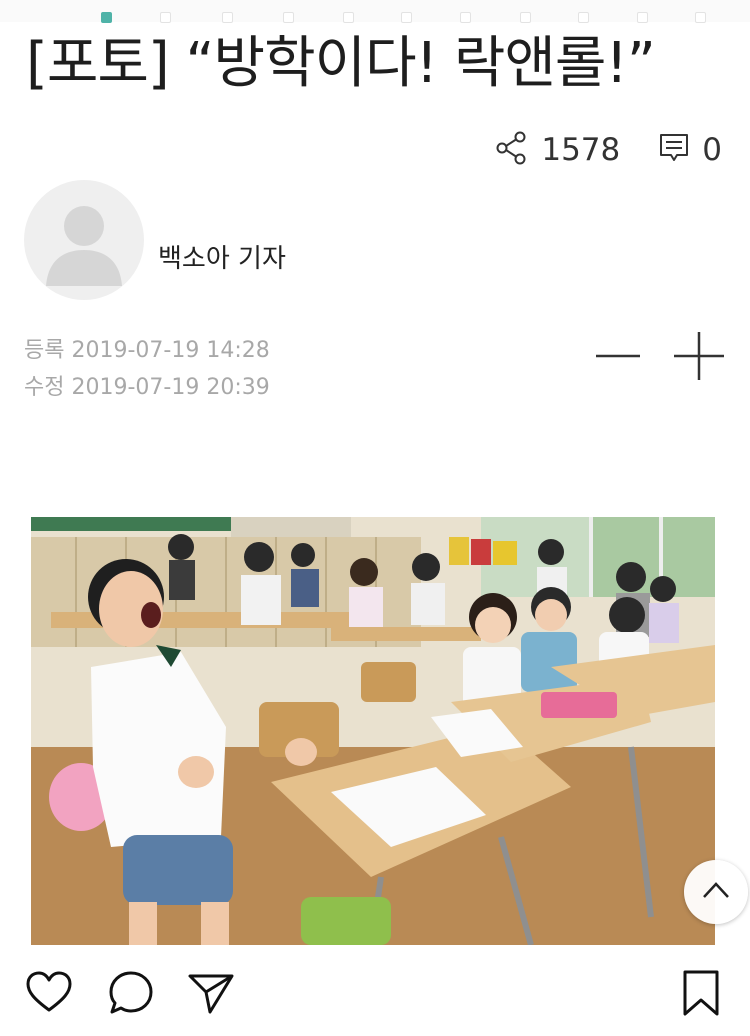 Image resolution: width=750 pixels, height=1036 pixels. I want to click on bookmark-icon, so click(701, 993).